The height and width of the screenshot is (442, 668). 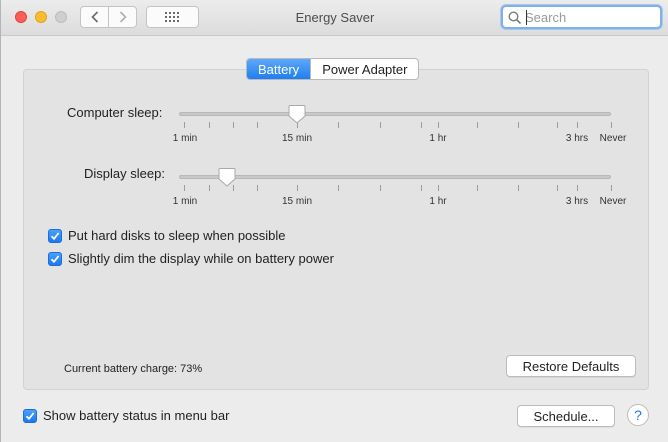 I want to click on minimize-window-button, so click(x=41, y=17).